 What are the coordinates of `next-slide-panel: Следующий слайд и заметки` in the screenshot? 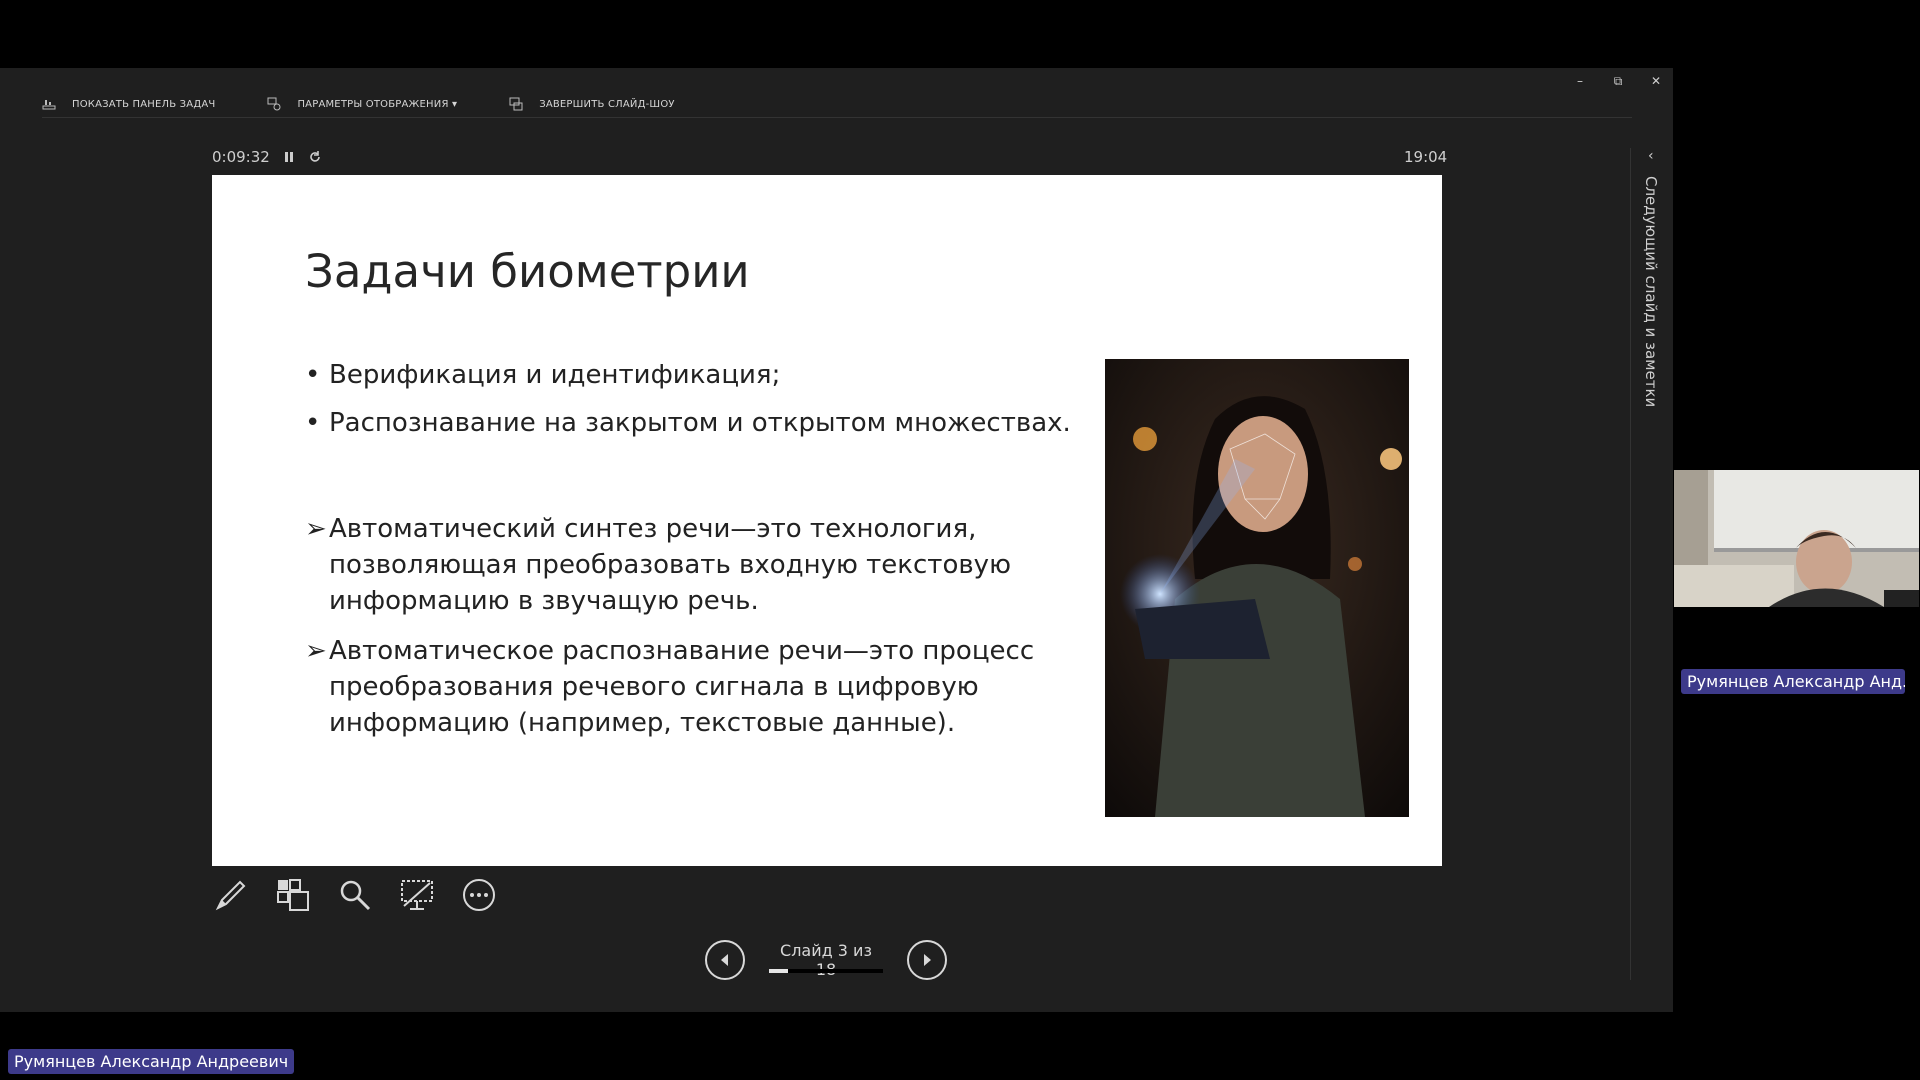 It's located at (1652, 336).